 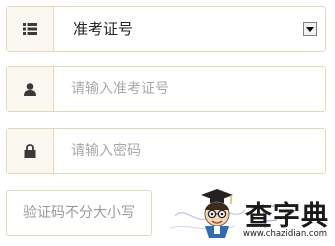 I want to click on list-icon, so click(x=30, y=29).